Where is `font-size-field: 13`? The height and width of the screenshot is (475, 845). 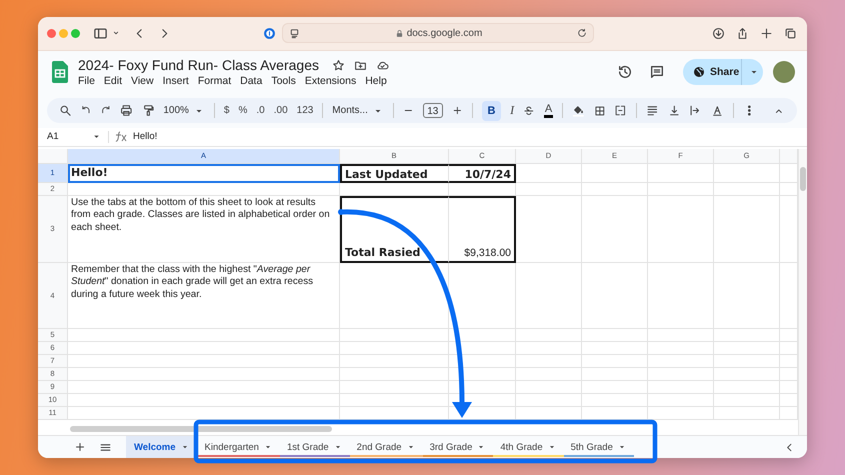
font-size-field: 13 is located at coordinates (433, 110).